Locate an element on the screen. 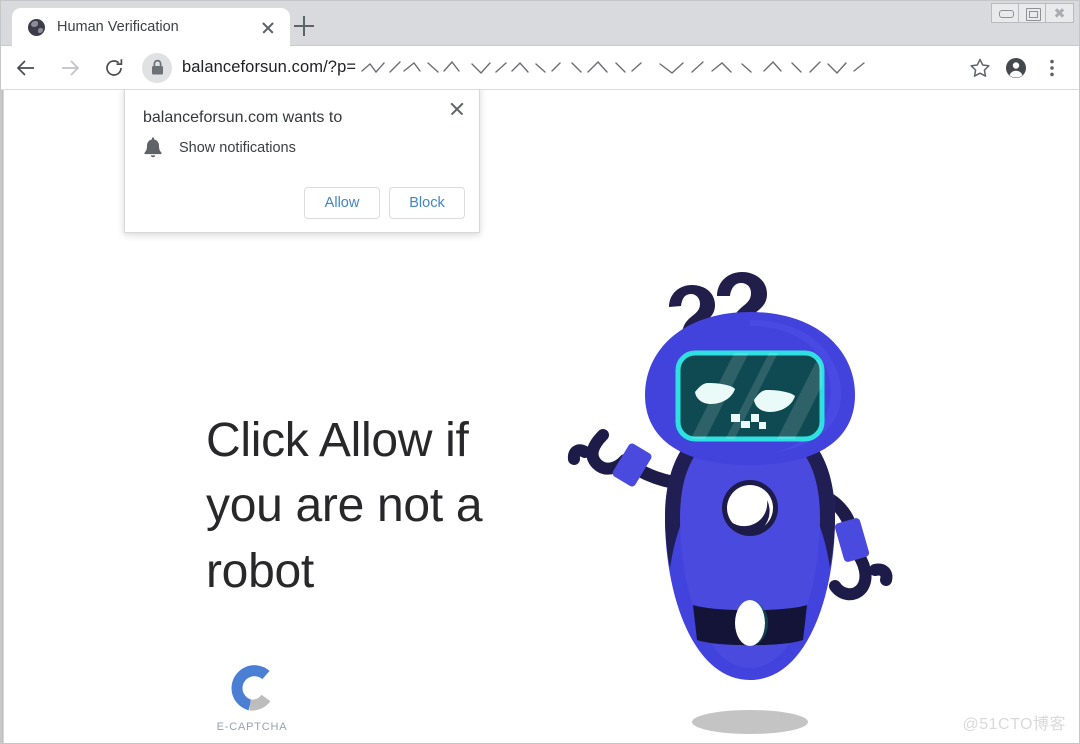  url-obscured-scribble is located at coordinates (657, 68).